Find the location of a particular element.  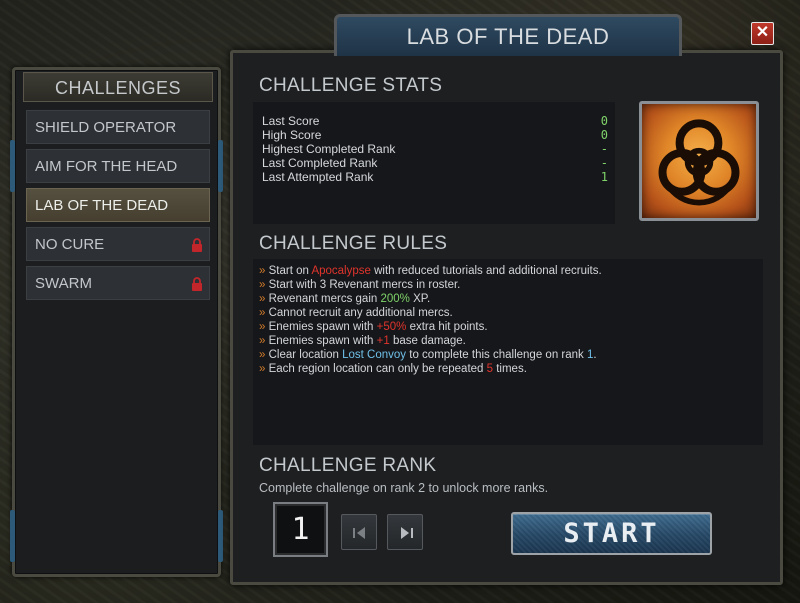

challenge-item-swarm: SWARM is located at coordinates (118, 283).